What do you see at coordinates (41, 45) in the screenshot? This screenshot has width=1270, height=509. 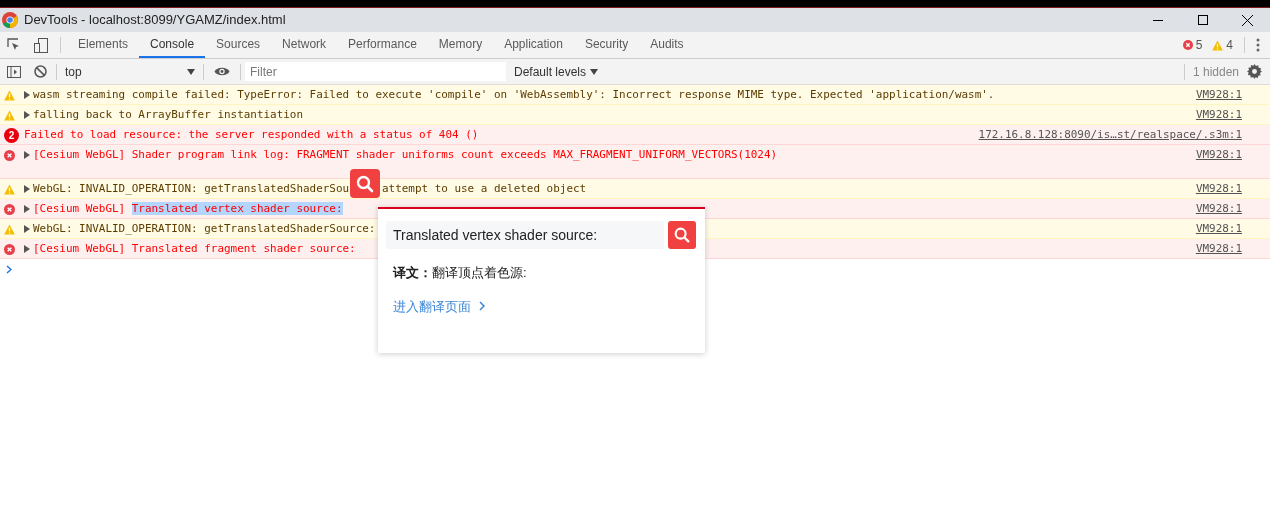 I see `device-icon` at bounding box center [41, 45].